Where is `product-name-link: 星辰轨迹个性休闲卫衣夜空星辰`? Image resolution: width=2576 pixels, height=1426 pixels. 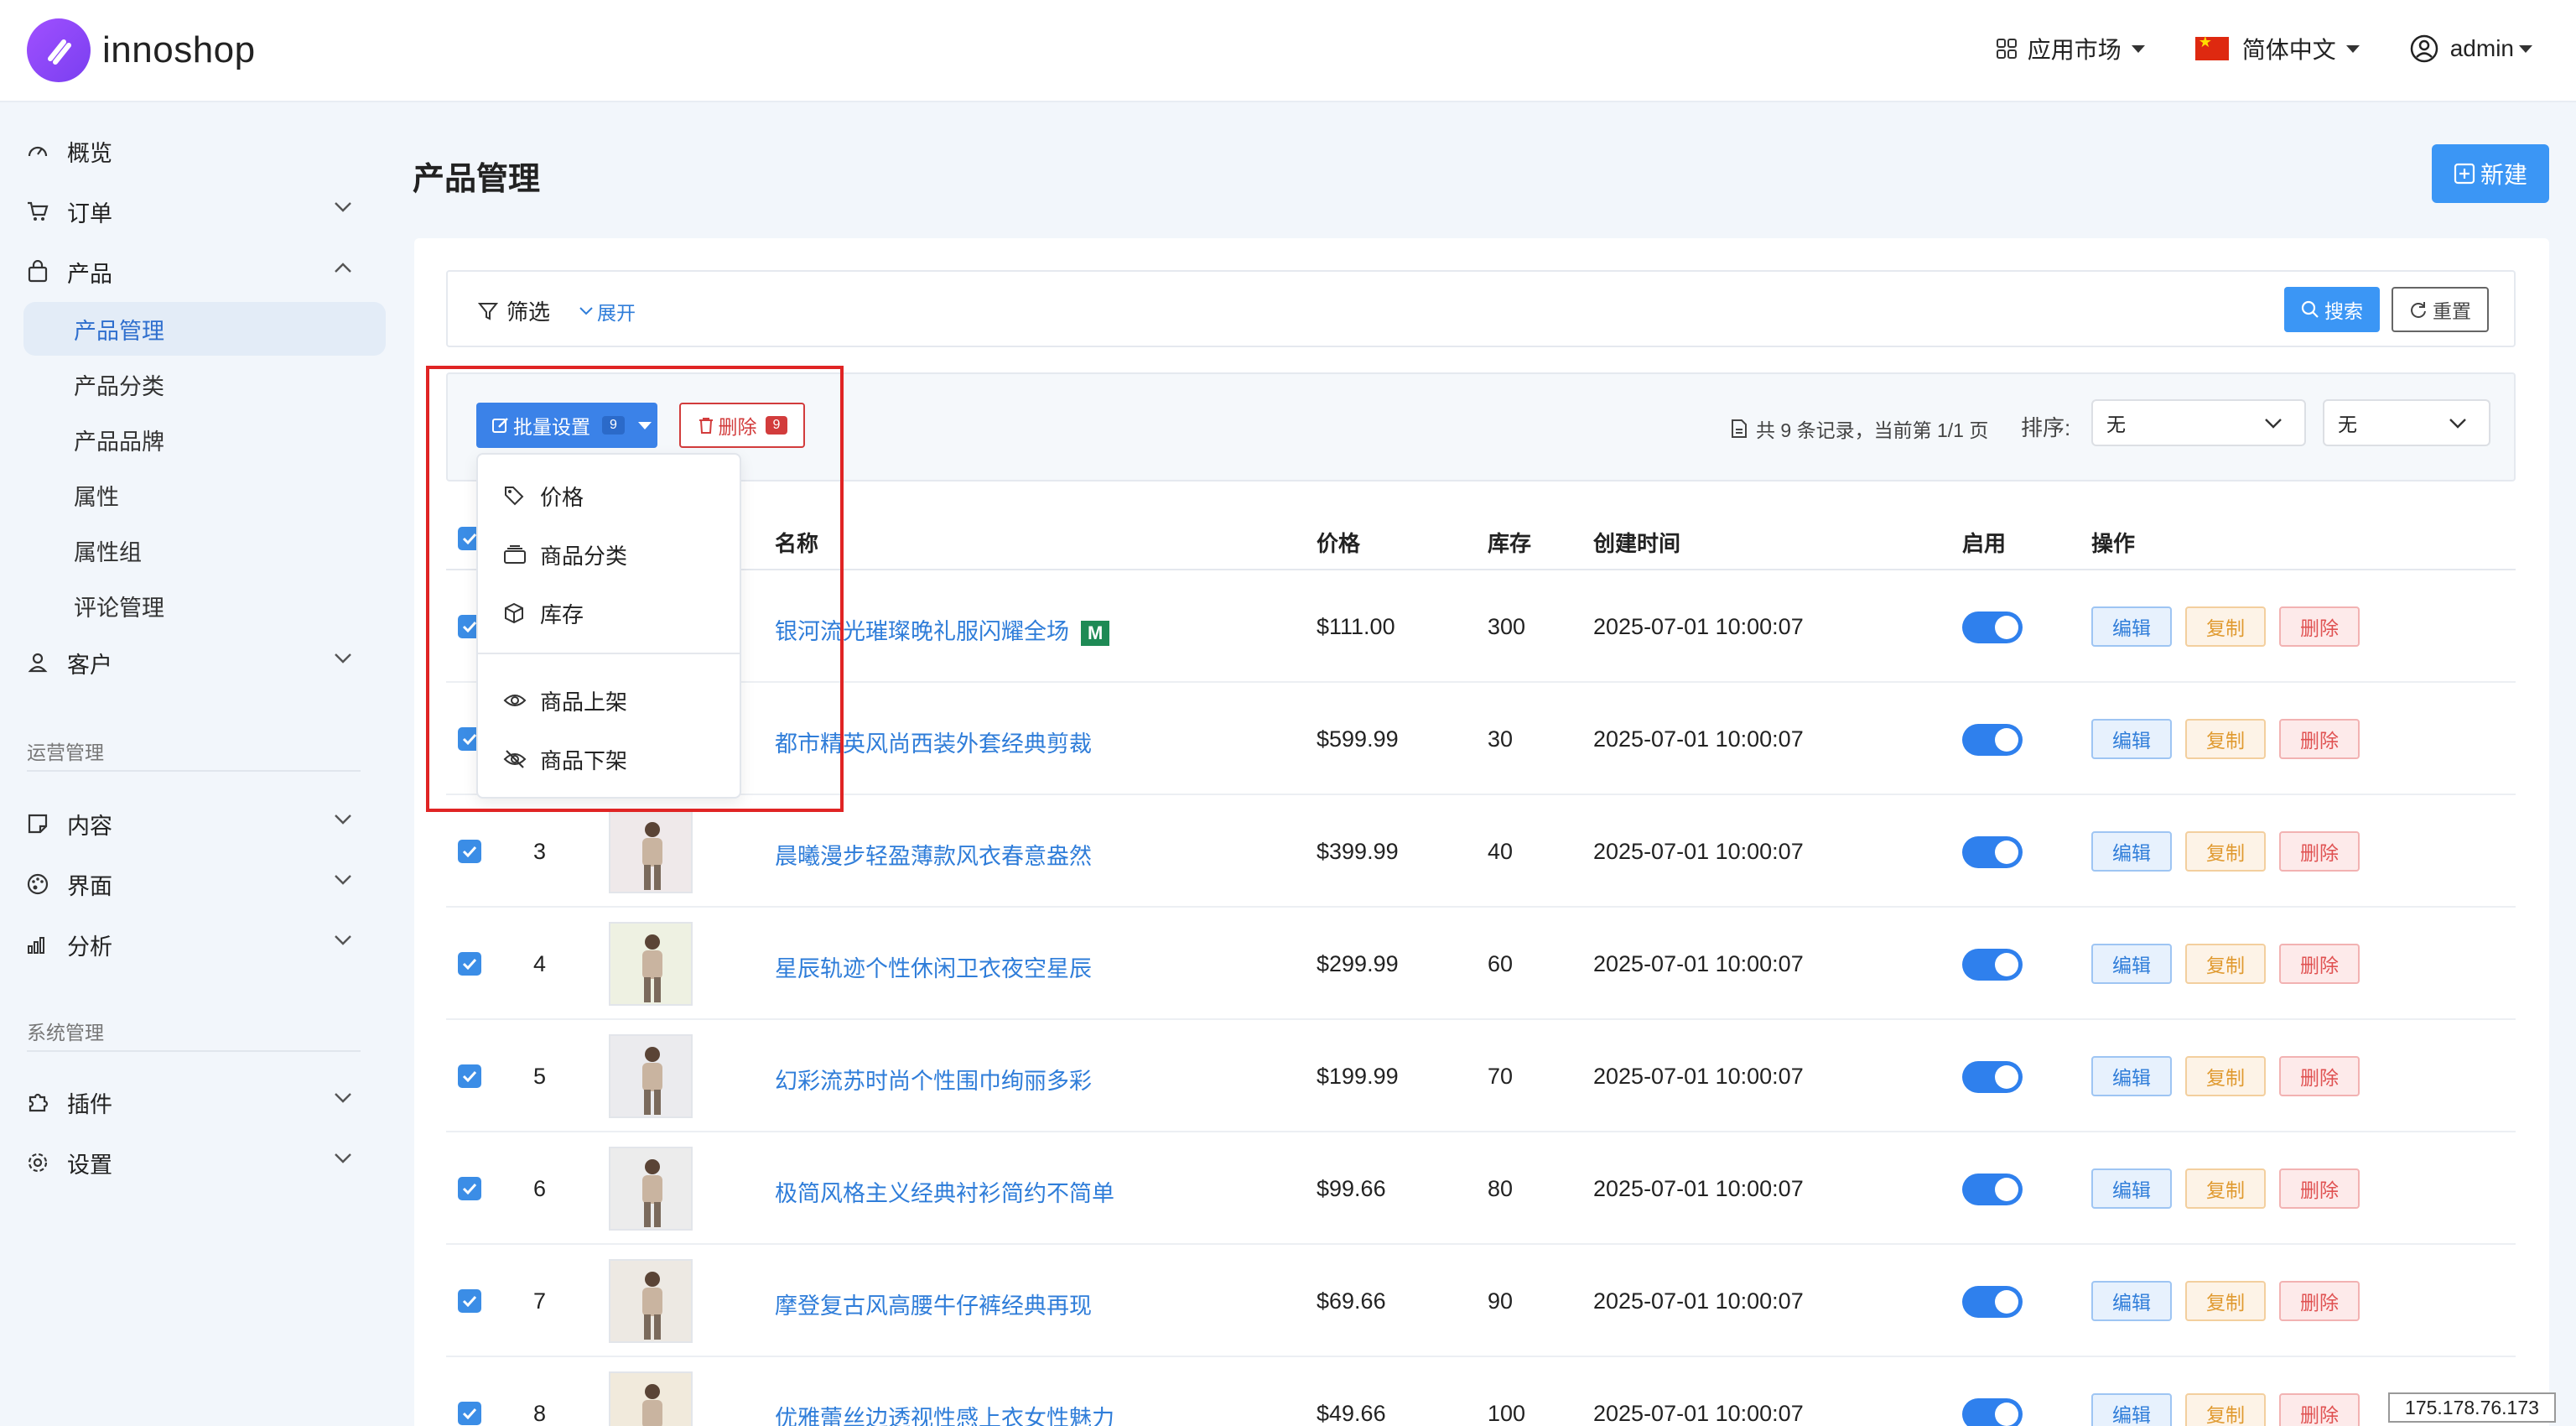 product-name-link: 星辰轨迹个性休闲卫衣夜空星辰 is located at coordinates (933, 967).